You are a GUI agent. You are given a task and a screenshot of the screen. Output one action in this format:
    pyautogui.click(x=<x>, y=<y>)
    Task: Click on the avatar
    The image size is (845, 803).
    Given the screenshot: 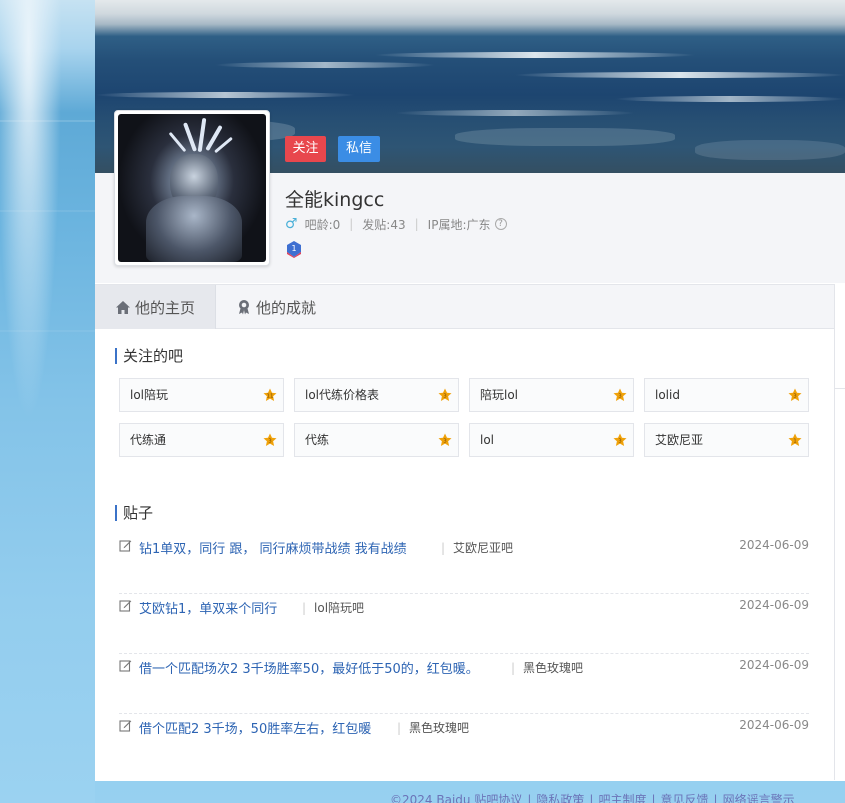 What is the action you would take?
    pyautogui.click(x=192, y=188)
    